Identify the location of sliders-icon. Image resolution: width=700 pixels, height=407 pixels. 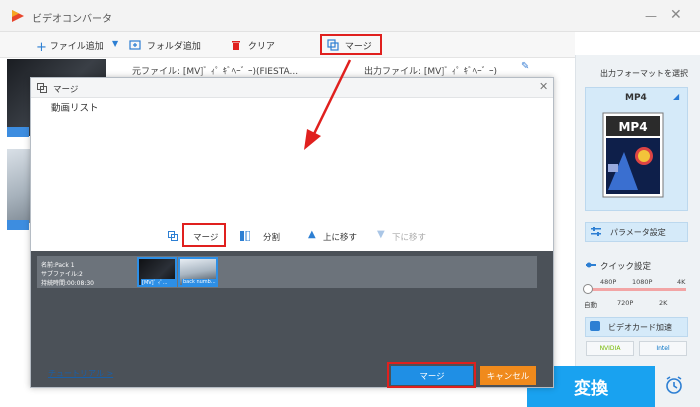
(596, 231).